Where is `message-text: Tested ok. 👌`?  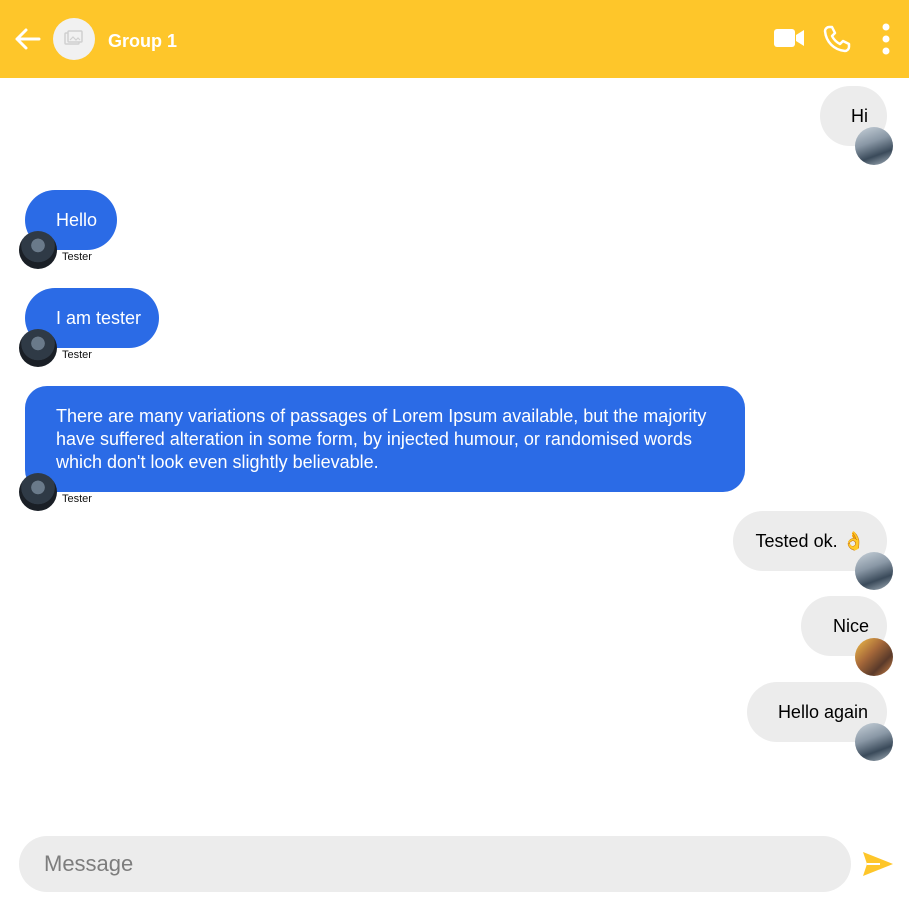
message-text: Tested ok. 👌 is located at coordinates (810, 540).